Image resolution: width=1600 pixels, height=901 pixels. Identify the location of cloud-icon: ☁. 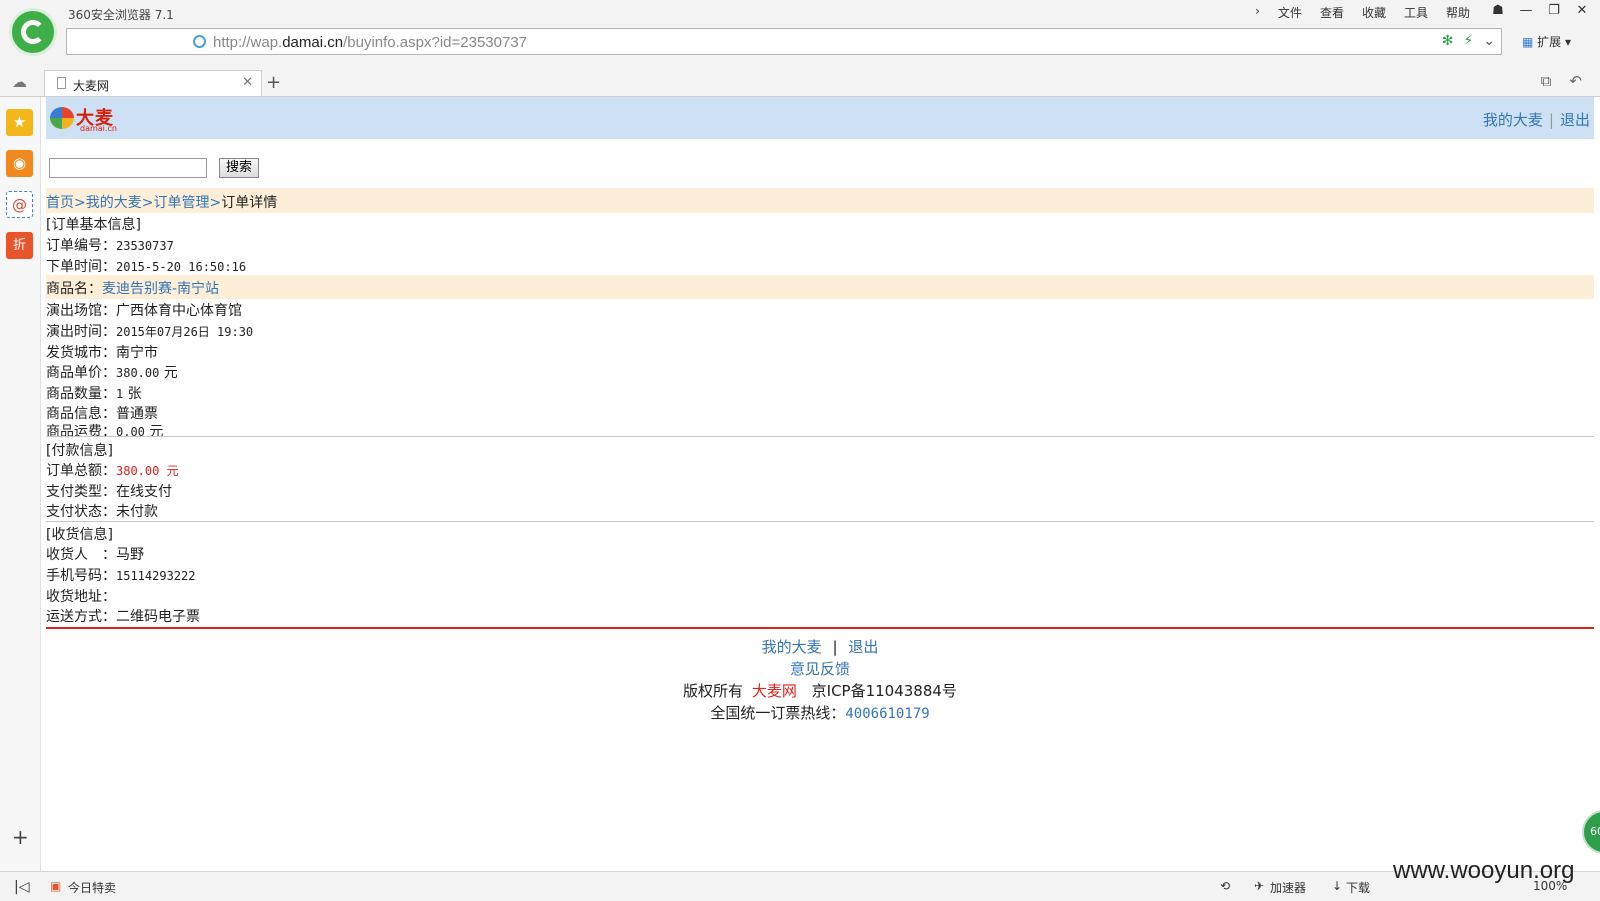
(19, 82).